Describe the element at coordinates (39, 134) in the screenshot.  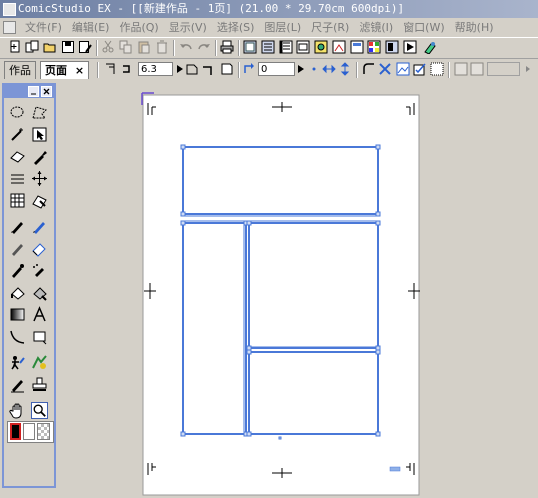
I see `object-select-icon` at that location.